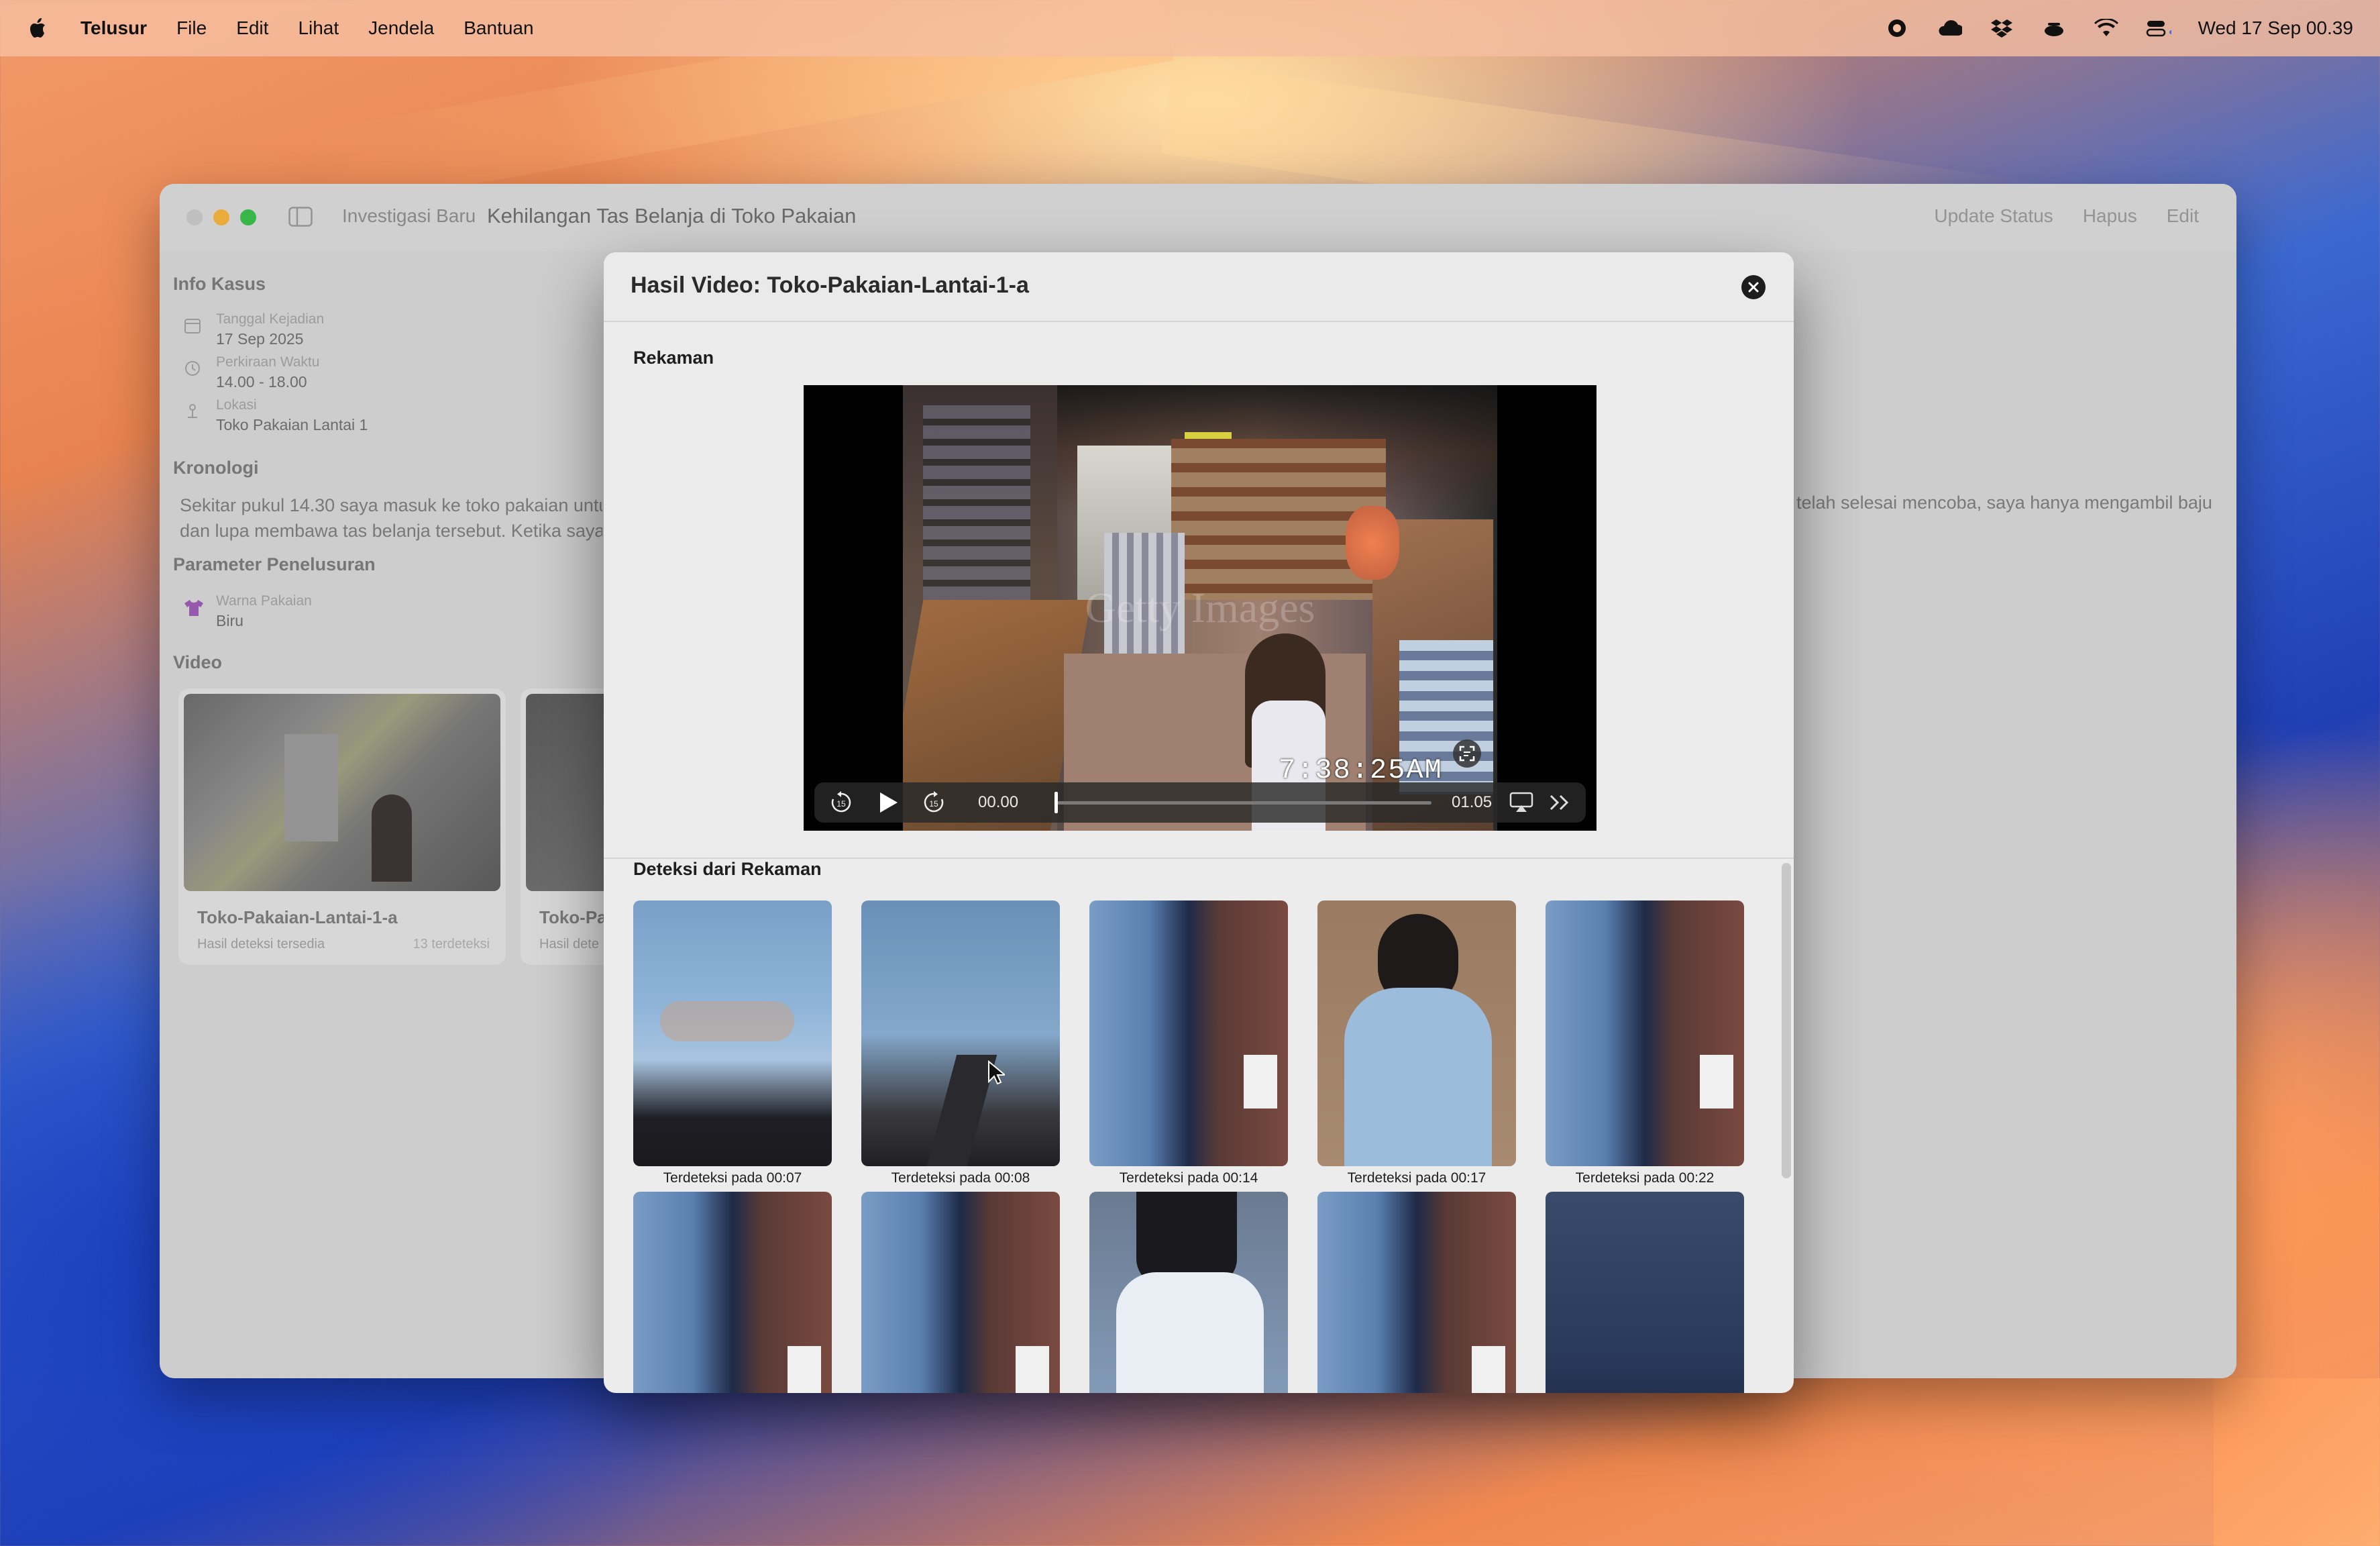 The height and width of the screenshot is (1546, 2380). I want to click on skip-forward-15-button: 15, so click(934, 804).